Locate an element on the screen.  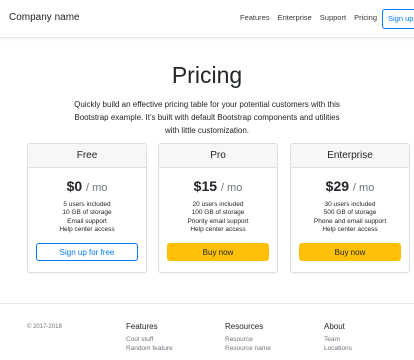
brand-name: Company name is located at coordinates (44, 17).